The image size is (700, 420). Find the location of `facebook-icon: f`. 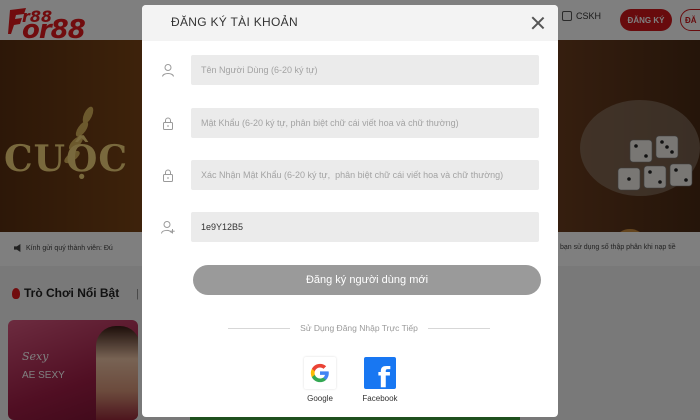

facebook-icon: f is located at coordinates (380, 373).